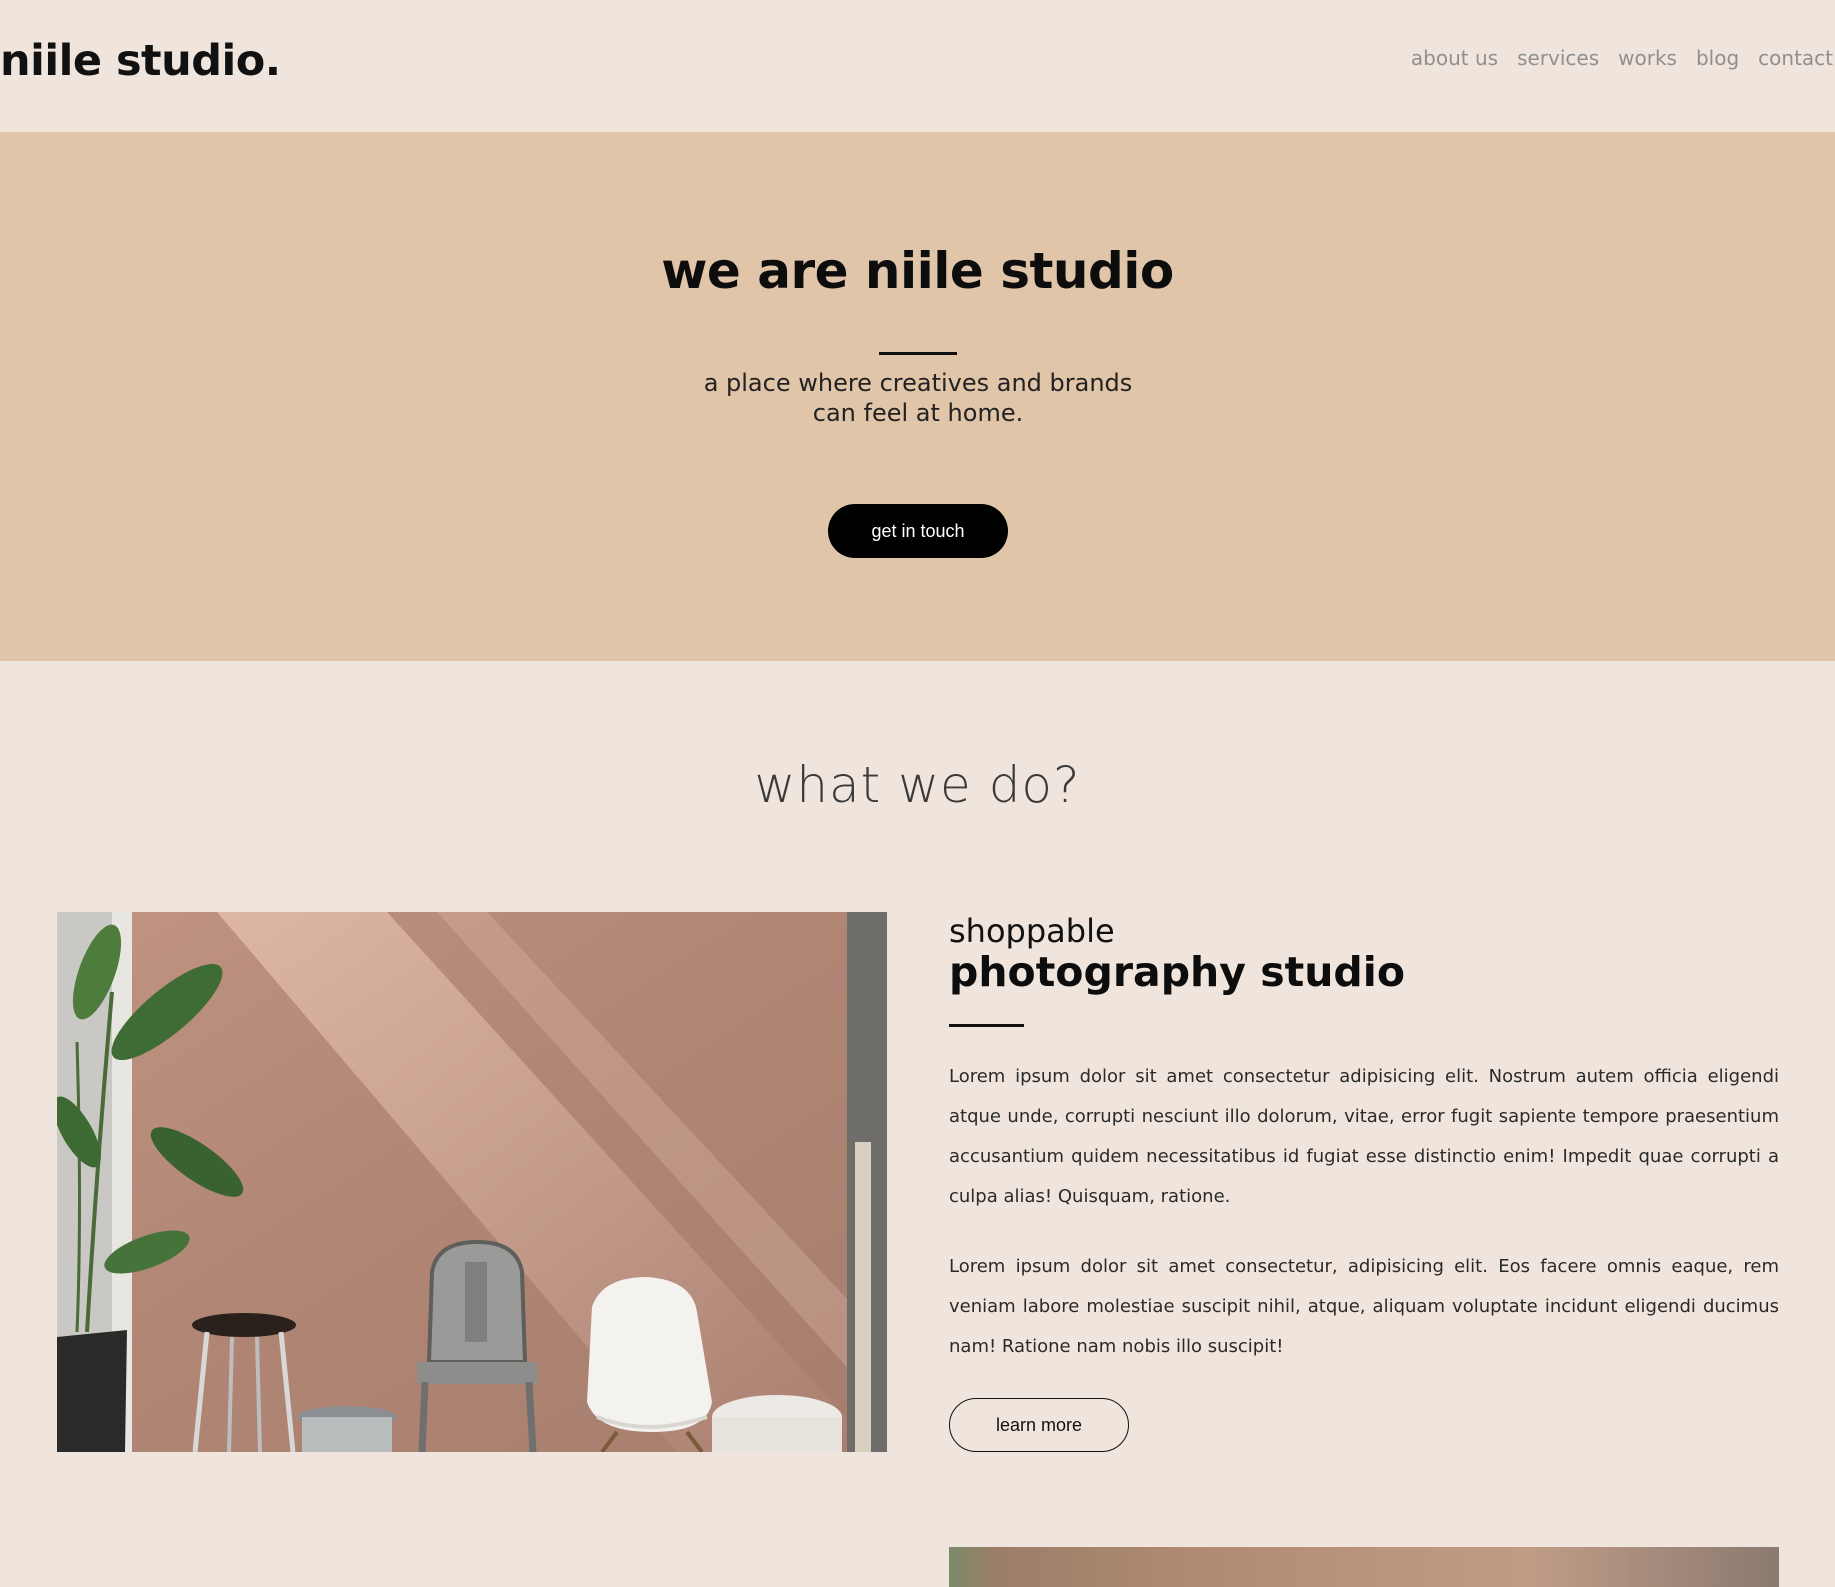 The image size is (1835, 1587). Describe the element at coordinates (917, 785) in the screenshot. I see `section-title: what we do?` at that location.